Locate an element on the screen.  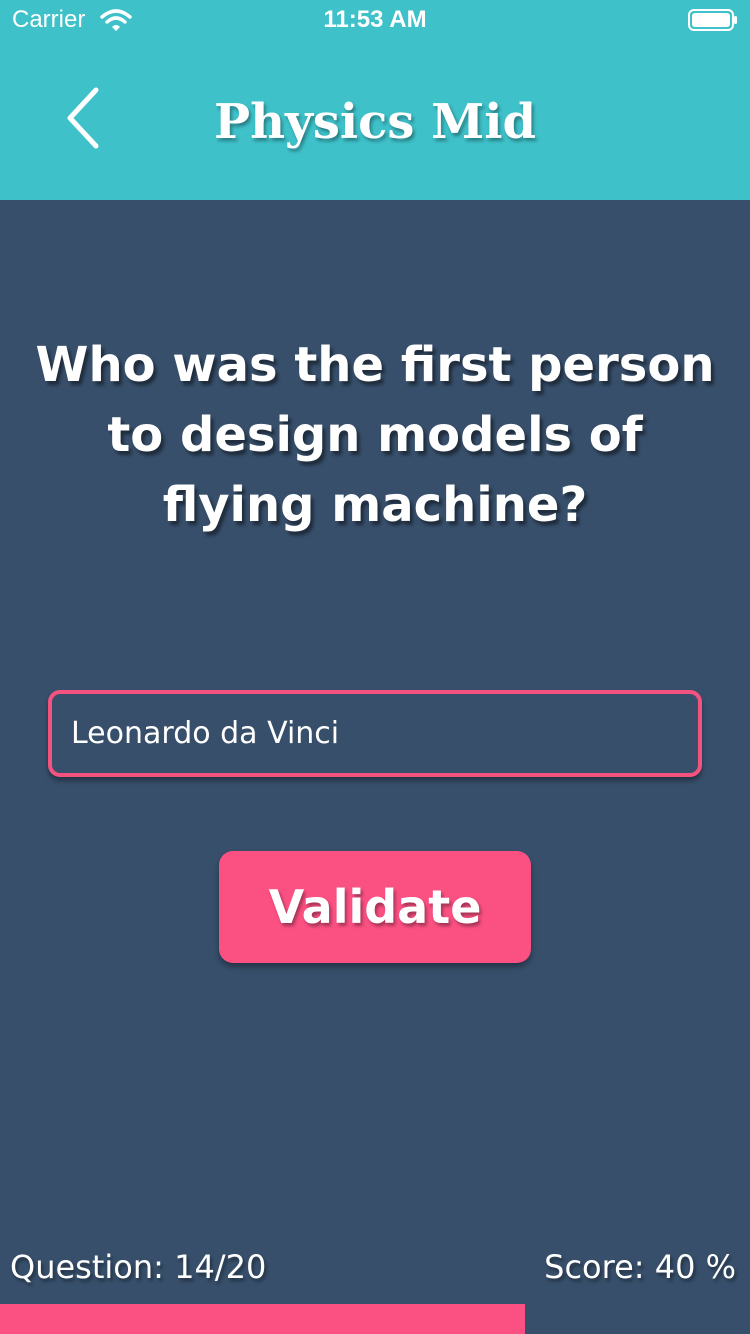
progress-bar is located at coordinates (375, 1319).